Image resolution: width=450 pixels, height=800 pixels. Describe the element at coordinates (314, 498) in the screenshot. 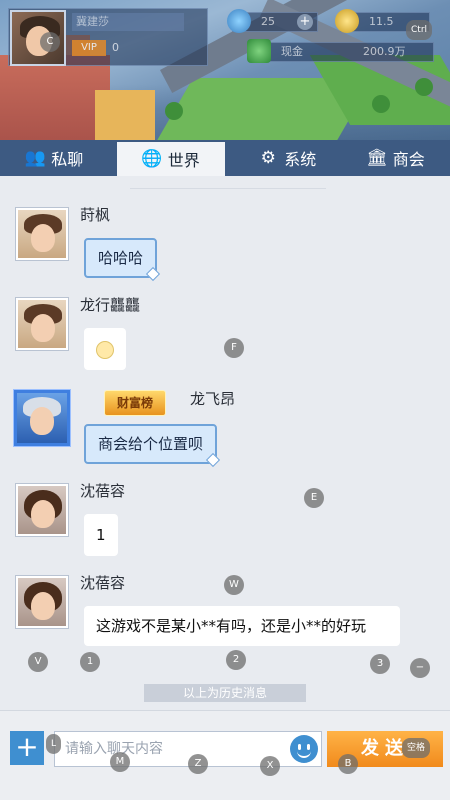

I see `key-hint-e: E` at that location.